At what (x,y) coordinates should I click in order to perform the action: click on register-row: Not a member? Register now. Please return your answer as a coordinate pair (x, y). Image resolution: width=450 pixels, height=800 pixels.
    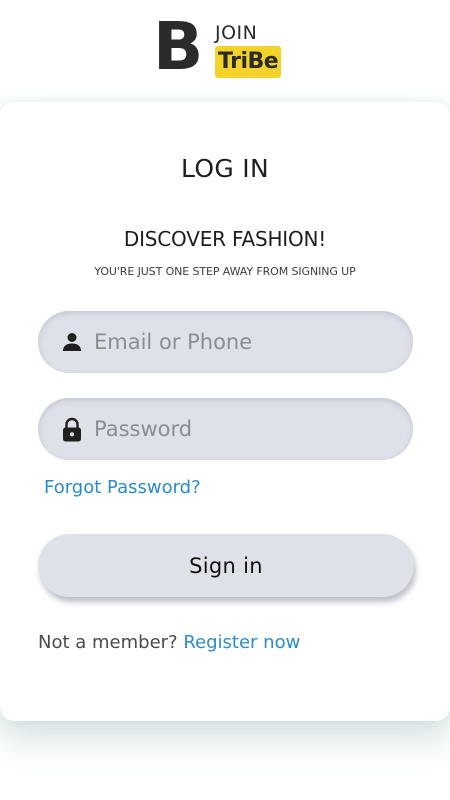
    Looking at the image, I should click on (169, 643).